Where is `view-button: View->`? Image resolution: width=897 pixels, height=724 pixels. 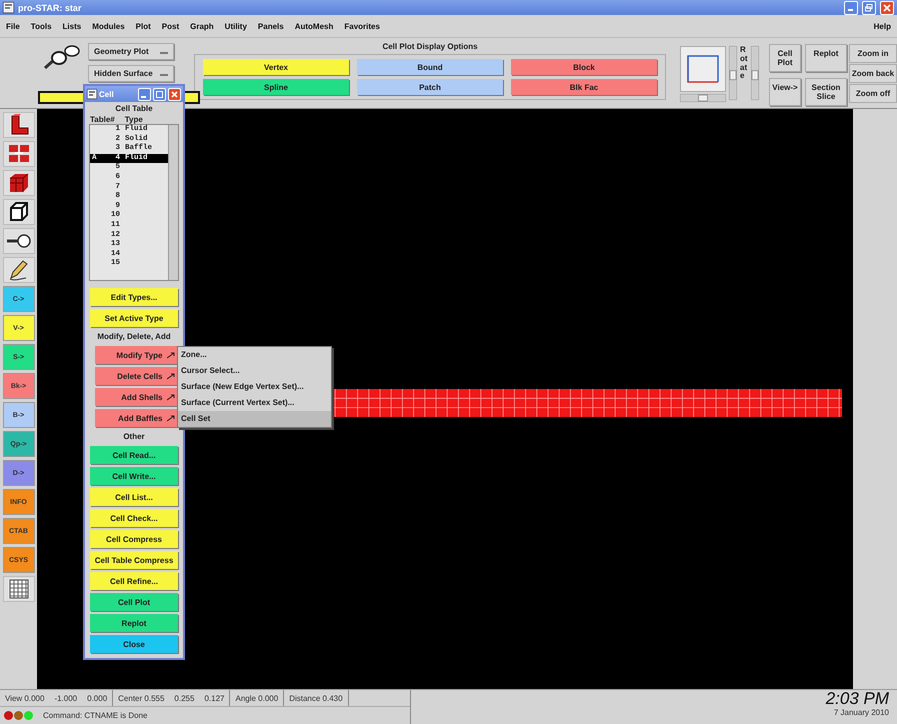 view-button: View-> is located at coordinates (785, 92).